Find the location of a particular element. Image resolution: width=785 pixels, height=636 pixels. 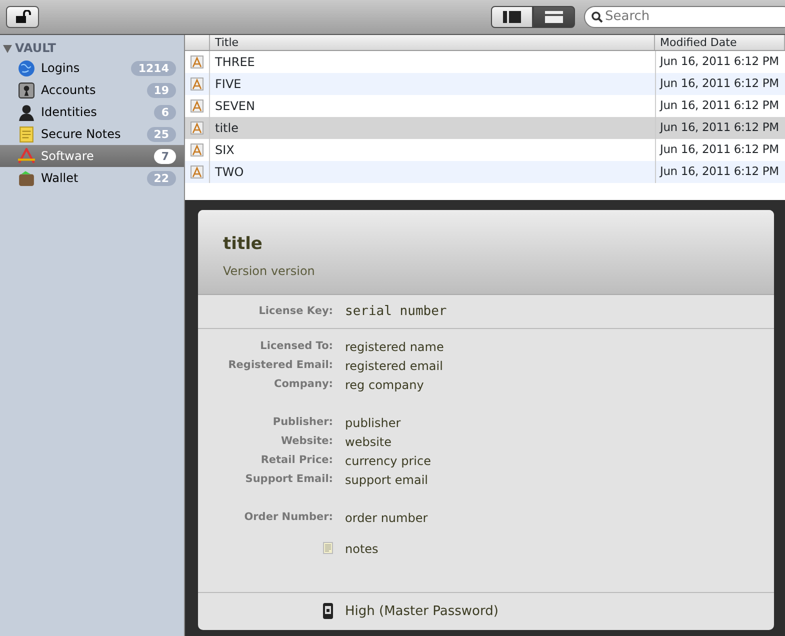

sidebar-item: Identities 6 is located at coordinates (92, 112).